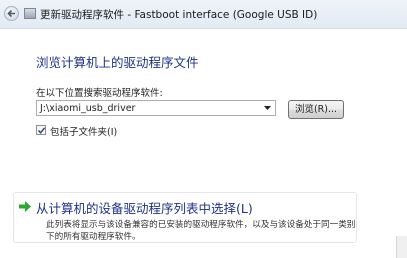  What do you see at coordinates (30, 13) in the screenshot?
I see `device-icon` at bounding box center [30, 13].